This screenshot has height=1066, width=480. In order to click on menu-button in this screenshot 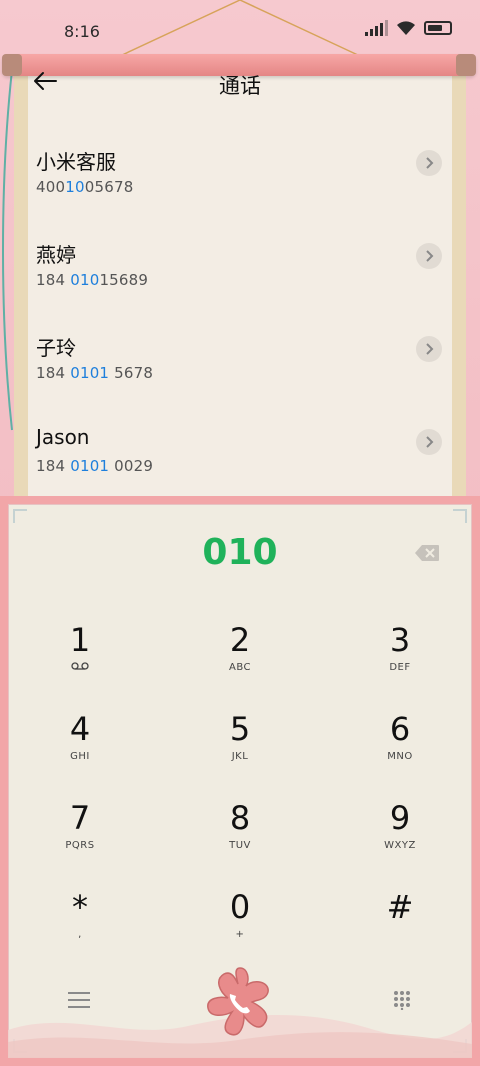, I will do `click(79, 1001)`.